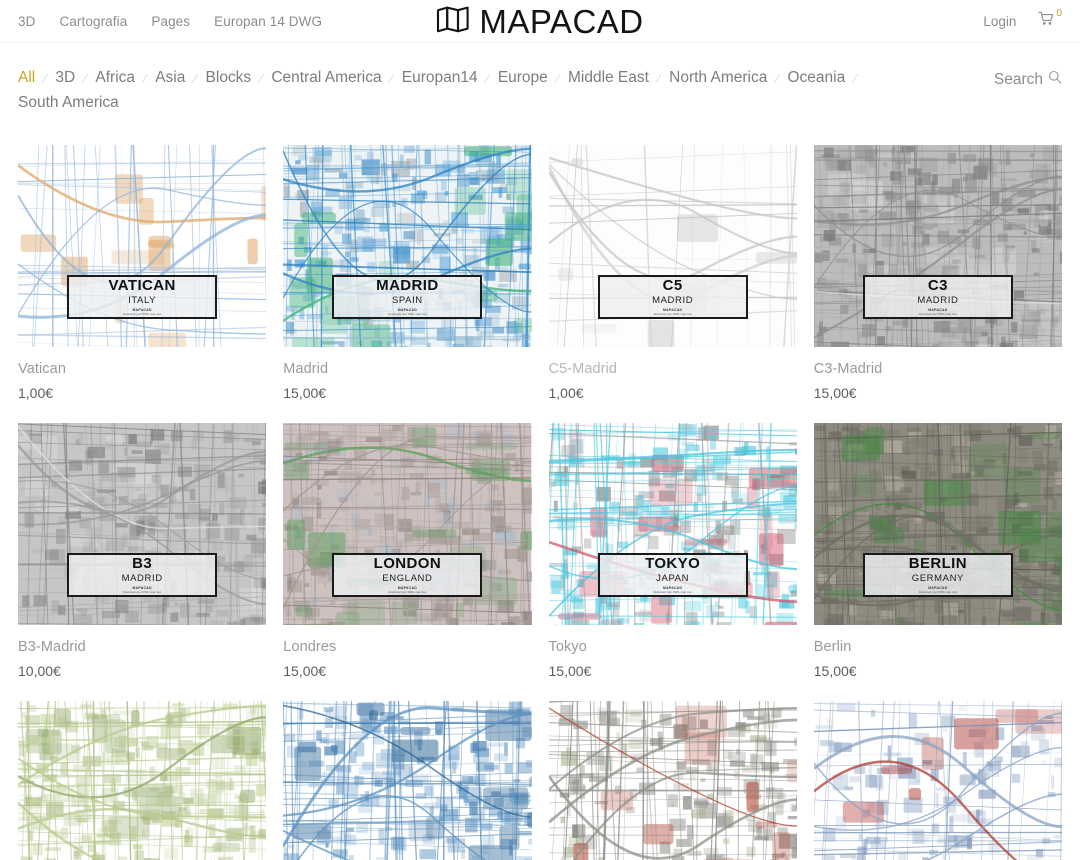 This screenshot has width=1080, height=860. I want to click on product-price: 10,00€, so click(39, 671).